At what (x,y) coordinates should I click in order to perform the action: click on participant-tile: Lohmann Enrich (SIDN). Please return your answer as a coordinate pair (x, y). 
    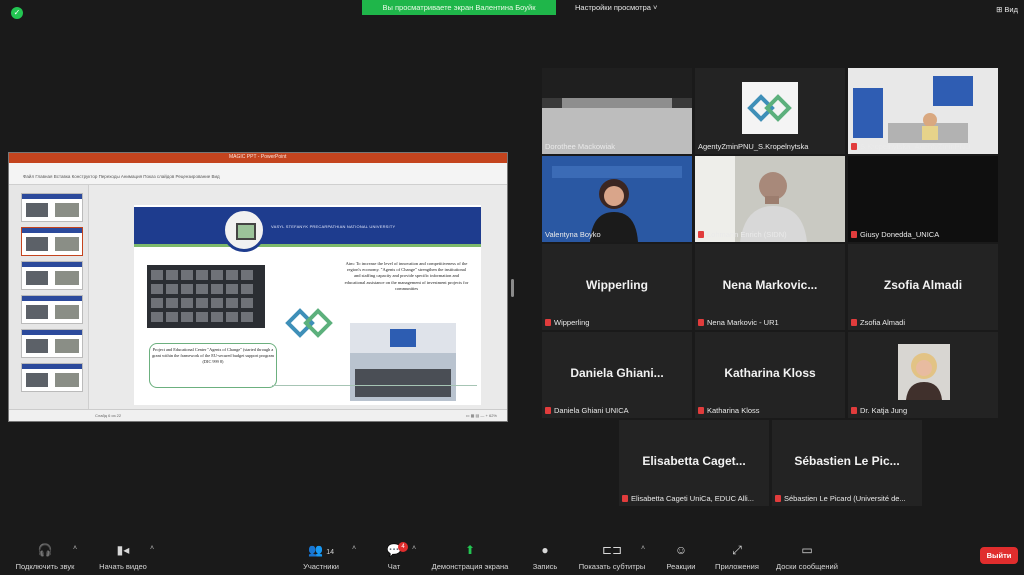
    Looking at the image, I should click on (770, 199).